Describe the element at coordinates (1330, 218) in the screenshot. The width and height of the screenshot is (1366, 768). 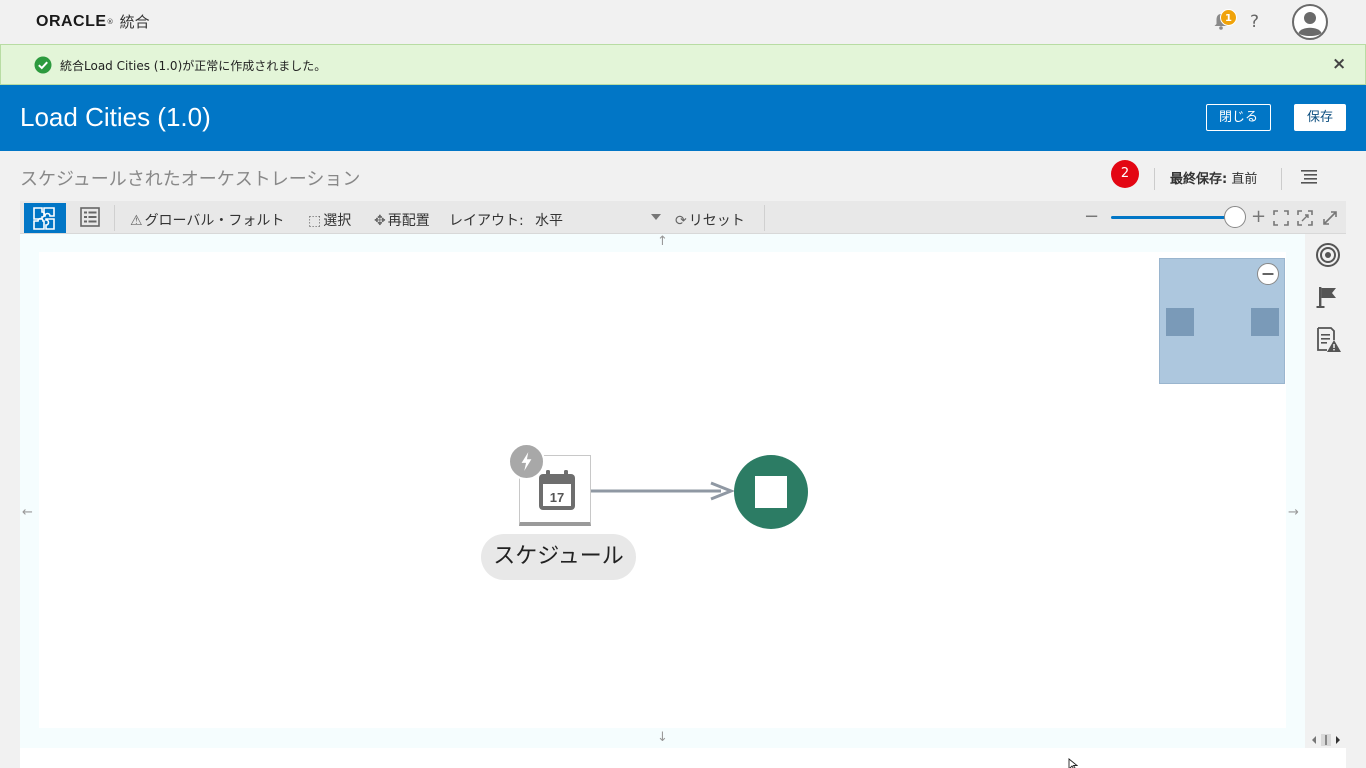
I see `fullscreen-icon` at that location.